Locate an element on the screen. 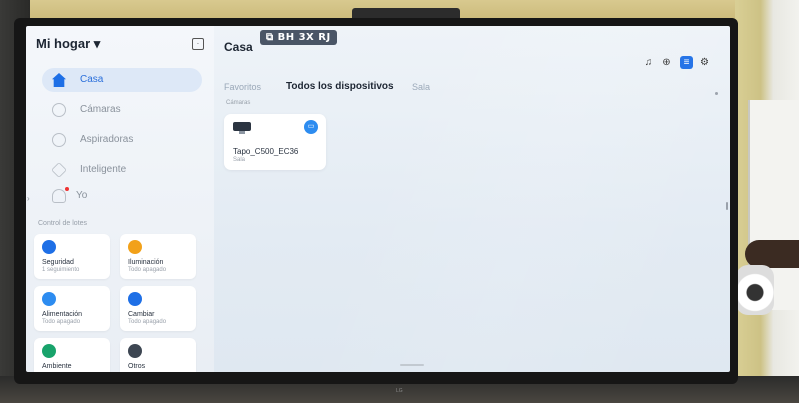  batch-card-iluminacion: Iluminación Todo apagado is located at coordinates (158, 256).